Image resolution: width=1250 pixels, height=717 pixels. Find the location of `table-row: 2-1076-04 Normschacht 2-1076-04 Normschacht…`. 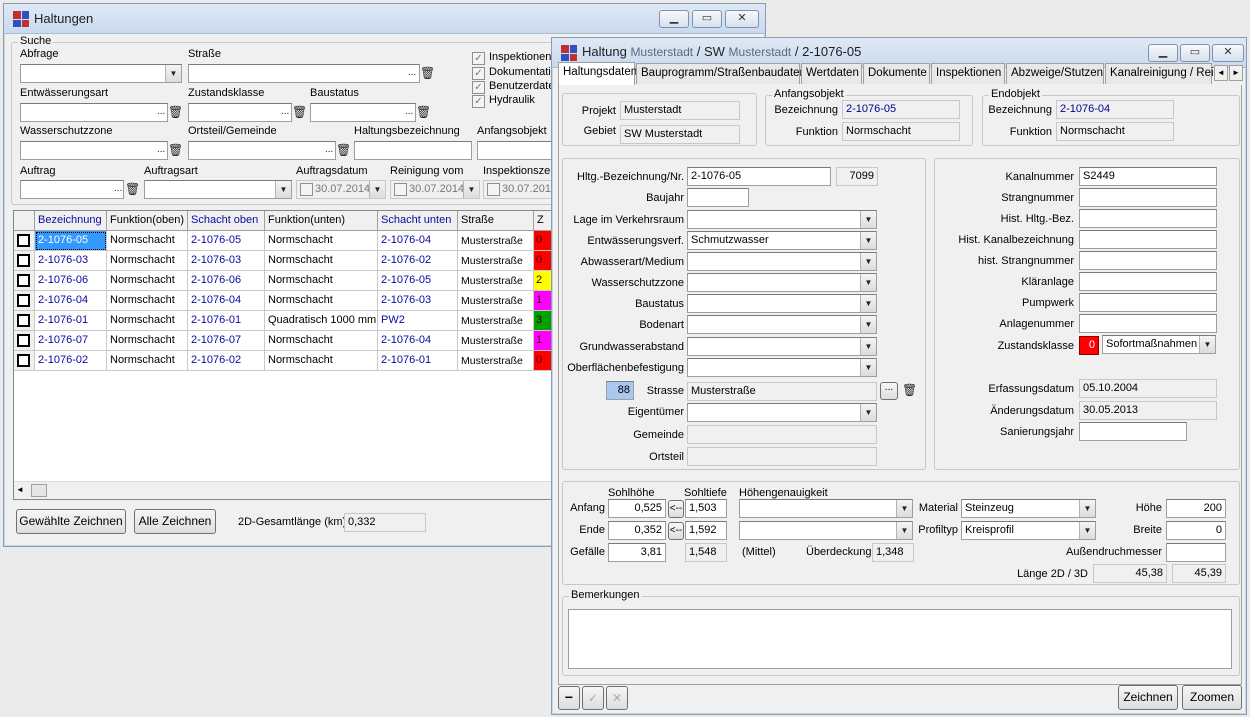

table-row: 2-1076-04 Normschacht 2-1076-04 Normschacht… is located at coordinates (283, 301).